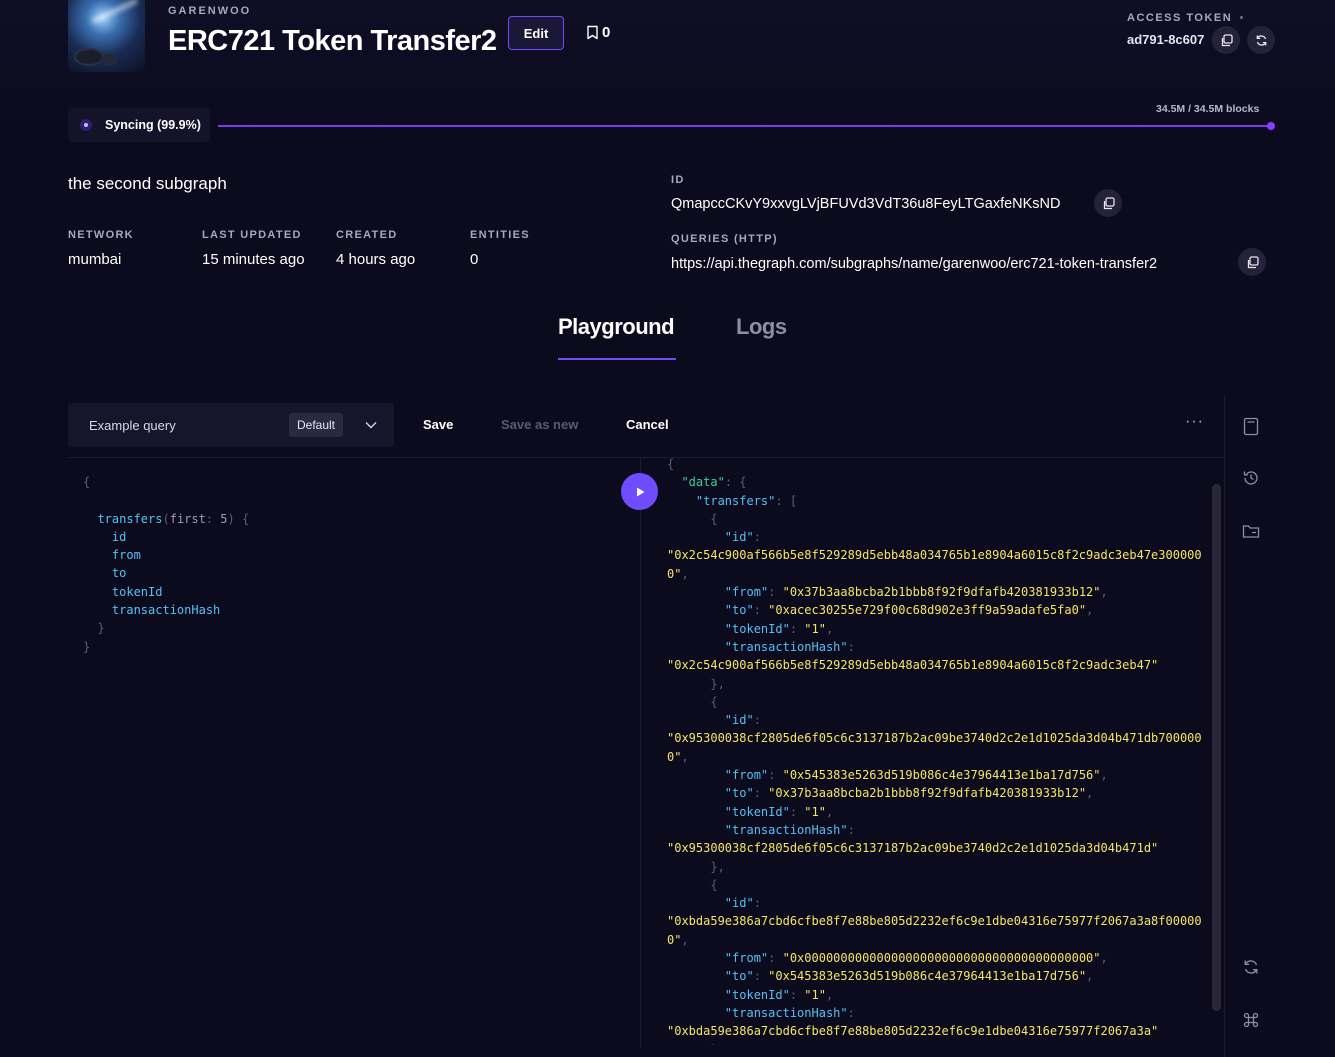 This screenshot has height=1057, width=1335. I want to click on queries-label: QUERIES (HTTP), so click(724, 239).